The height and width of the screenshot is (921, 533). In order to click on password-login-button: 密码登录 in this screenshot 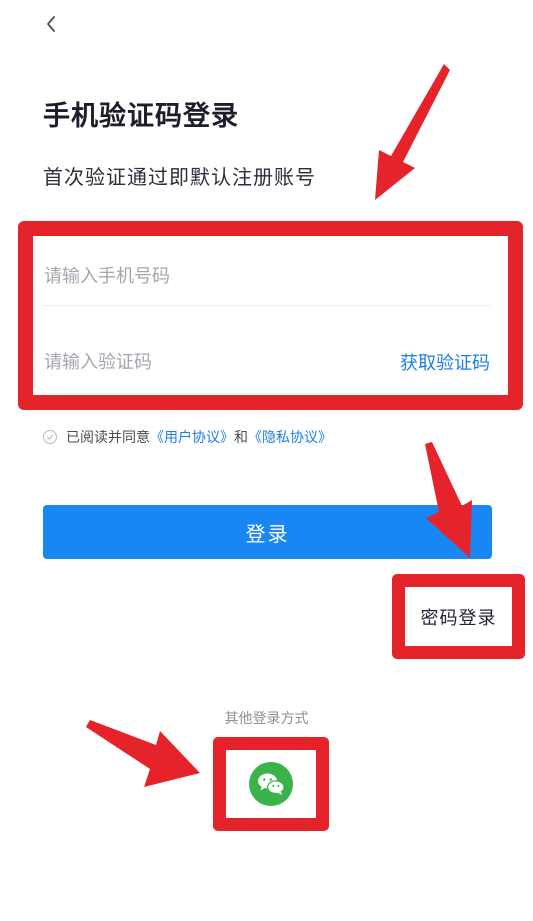, I will do `click(459, 617)`.